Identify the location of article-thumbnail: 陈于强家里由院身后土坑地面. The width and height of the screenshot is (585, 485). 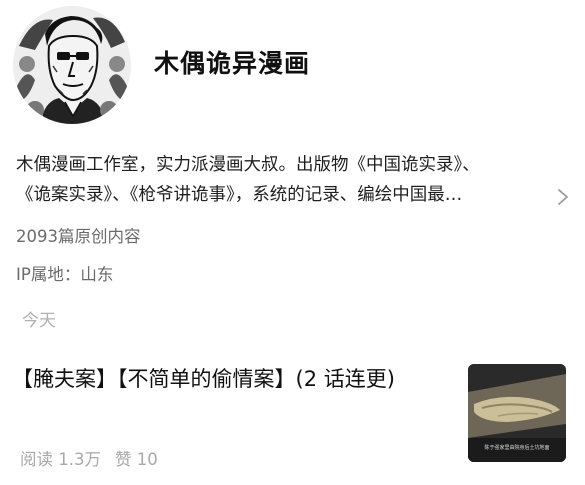
(517, 413).